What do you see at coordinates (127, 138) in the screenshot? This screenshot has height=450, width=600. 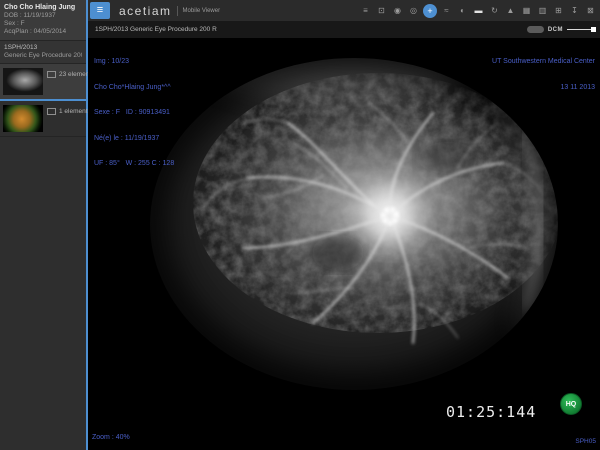 I see `overlay-birth-date: Né(e) le : 11/19/1937` at bounding box center [127, 138].